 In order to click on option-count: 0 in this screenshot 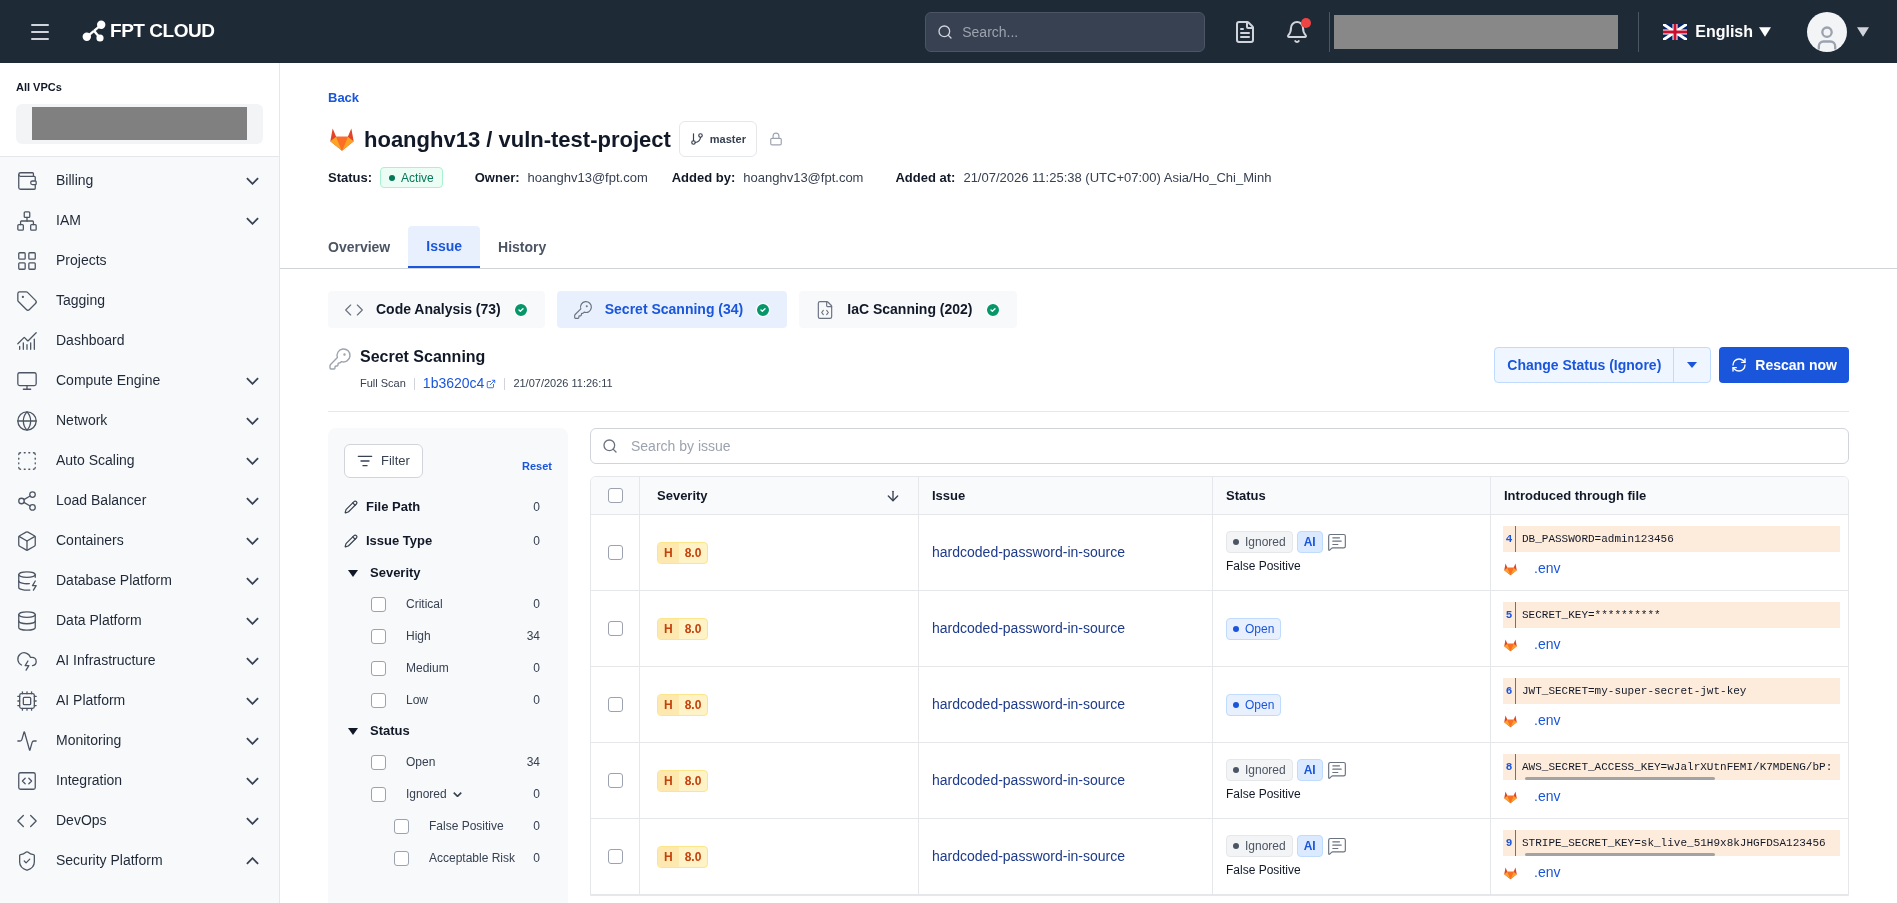, I will do `click(536, 826)`.